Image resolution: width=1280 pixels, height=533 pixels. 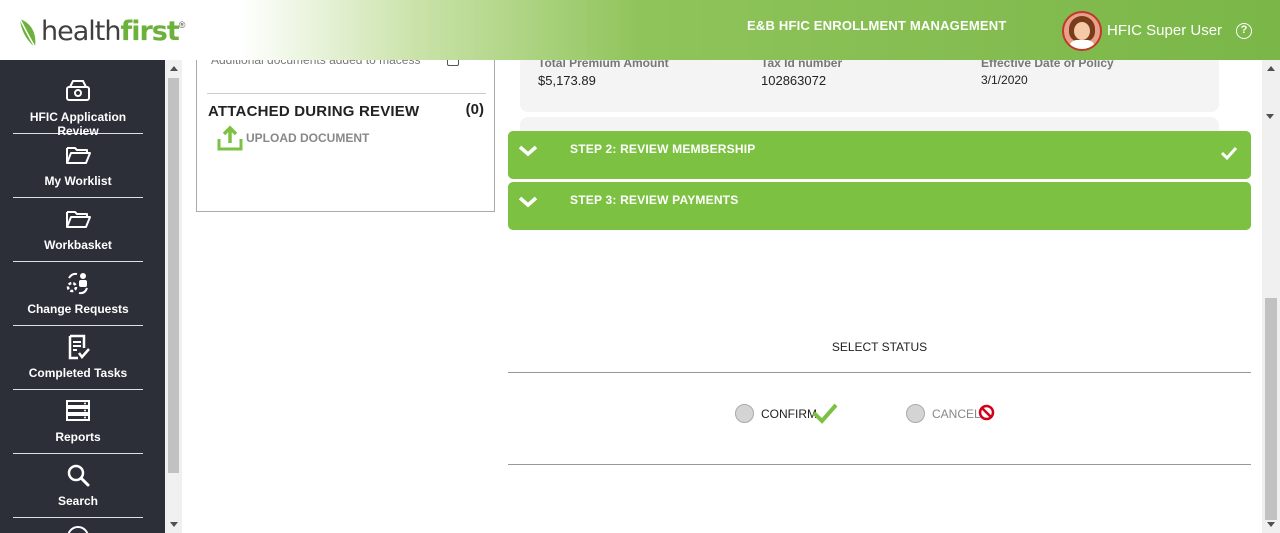 What do you see at coordinates (956, 414) in the screenshot?
I see `cancel-label: CANCEL` at bounding box center [956, 414].